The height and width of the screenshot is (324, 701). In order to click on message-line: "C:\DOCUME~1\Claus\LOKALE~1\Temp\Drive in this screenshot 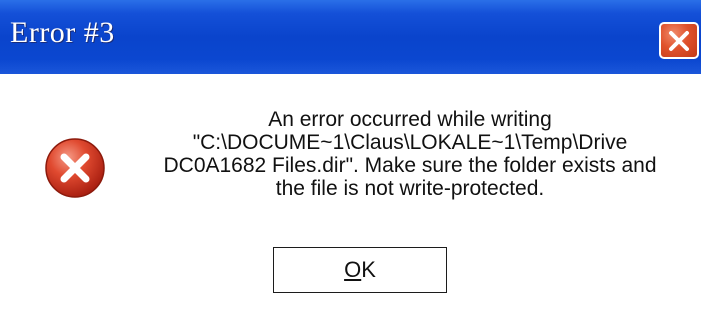, I will do `click(410, 142)`.